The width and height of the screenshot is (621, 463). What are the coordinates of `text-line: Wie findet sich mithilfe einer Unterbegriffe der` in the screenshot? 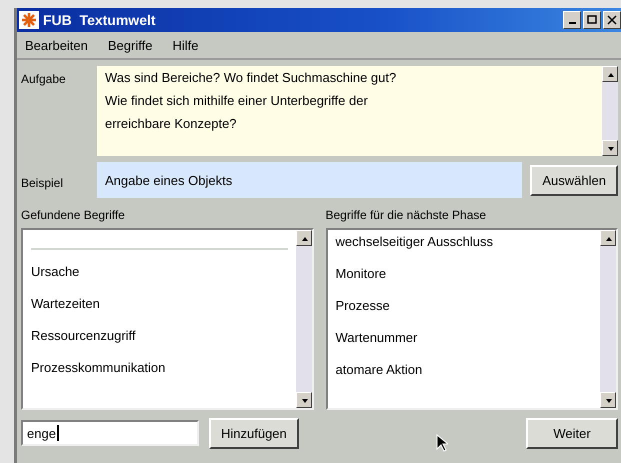 It's located at (237, 100).